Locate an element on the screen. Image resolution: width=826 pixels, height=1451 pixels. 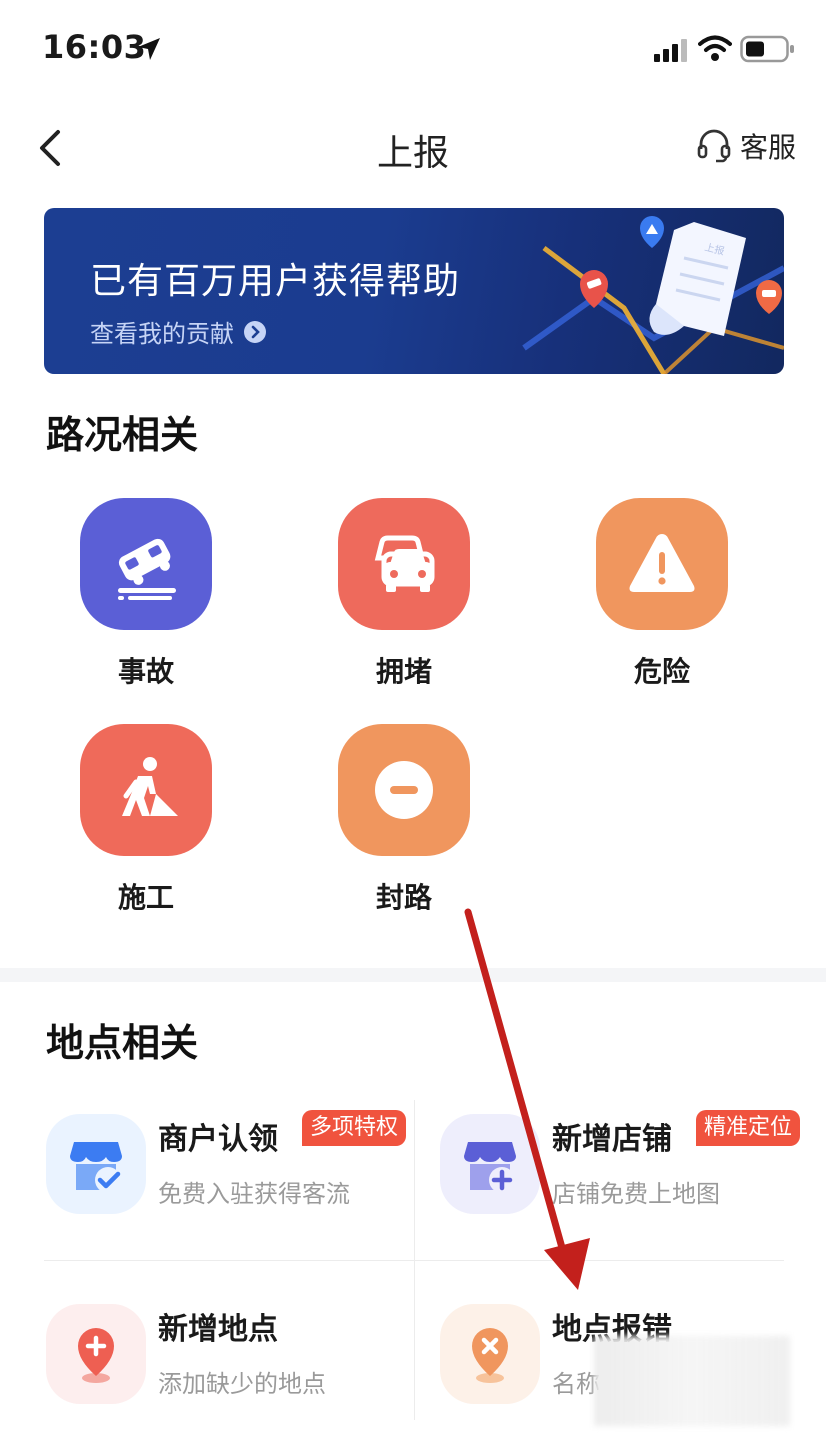
place-add-icon is located at coordinates (96, 1355).